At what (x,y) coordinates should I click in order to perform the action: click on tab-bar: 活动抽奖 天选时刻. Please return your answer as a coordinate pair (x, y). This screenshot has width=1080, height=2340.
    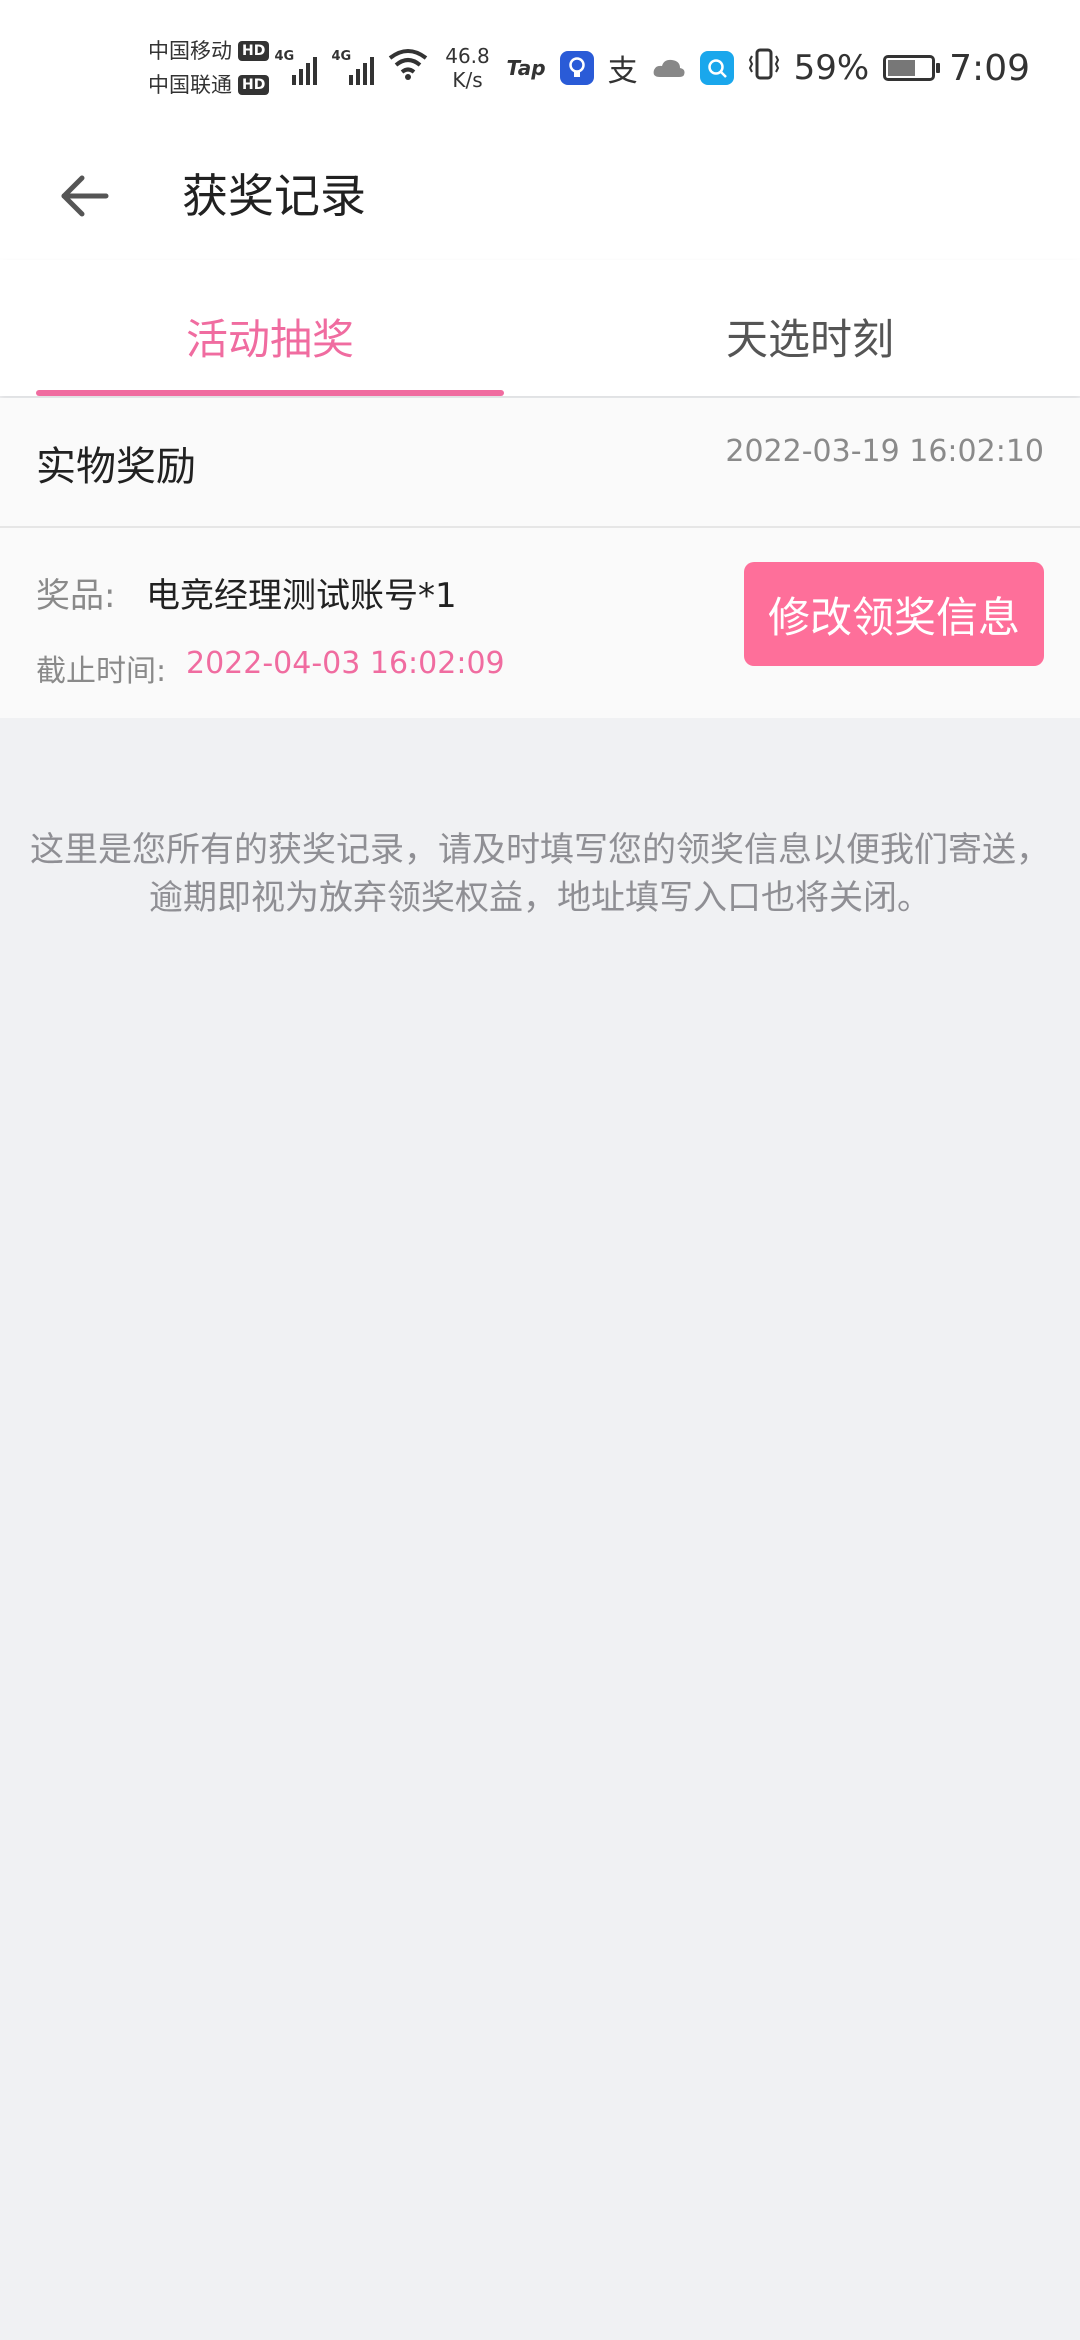
    Looking at the image, I should click on (540, 328).